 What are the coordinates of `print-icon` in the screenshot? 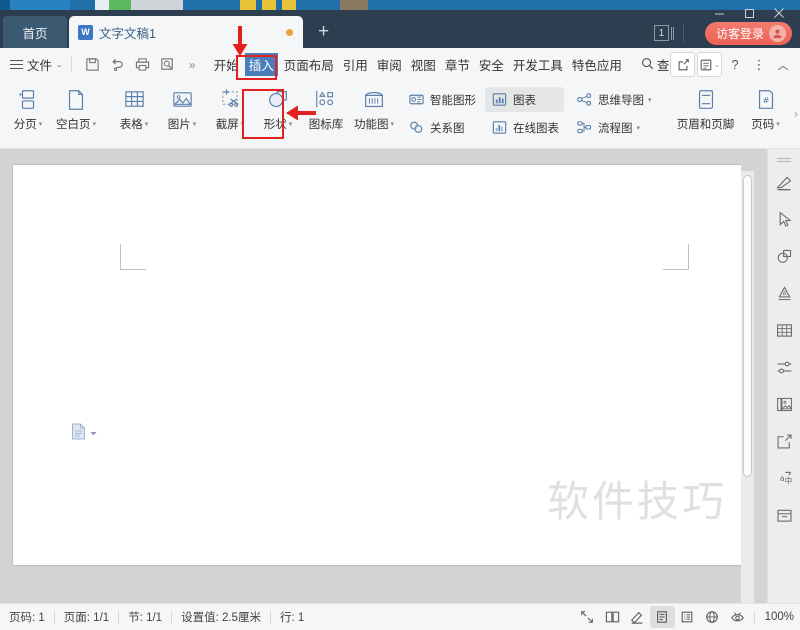 It's located at (142, 64).